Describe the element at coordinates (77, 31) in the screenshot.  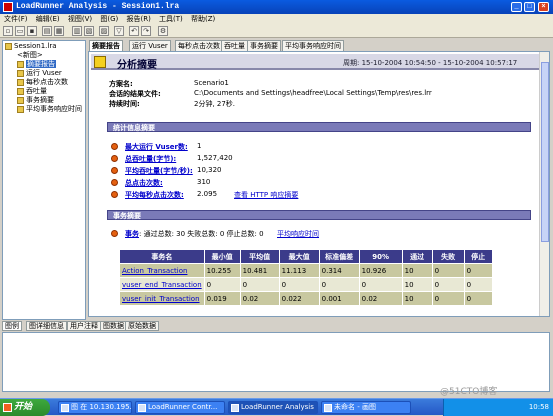
I see `graph-icon: ▥` at that location.